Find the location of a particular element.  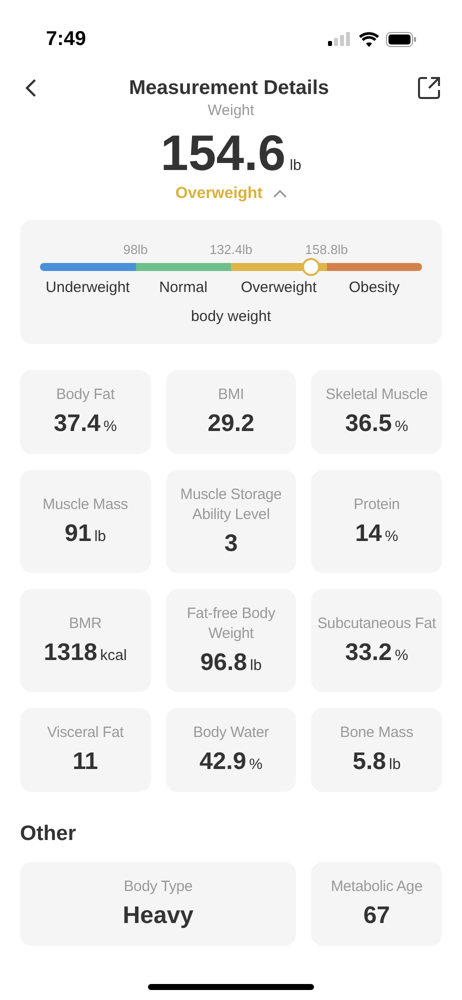

metric-label: Body Water is located at coordinates (231, 733).